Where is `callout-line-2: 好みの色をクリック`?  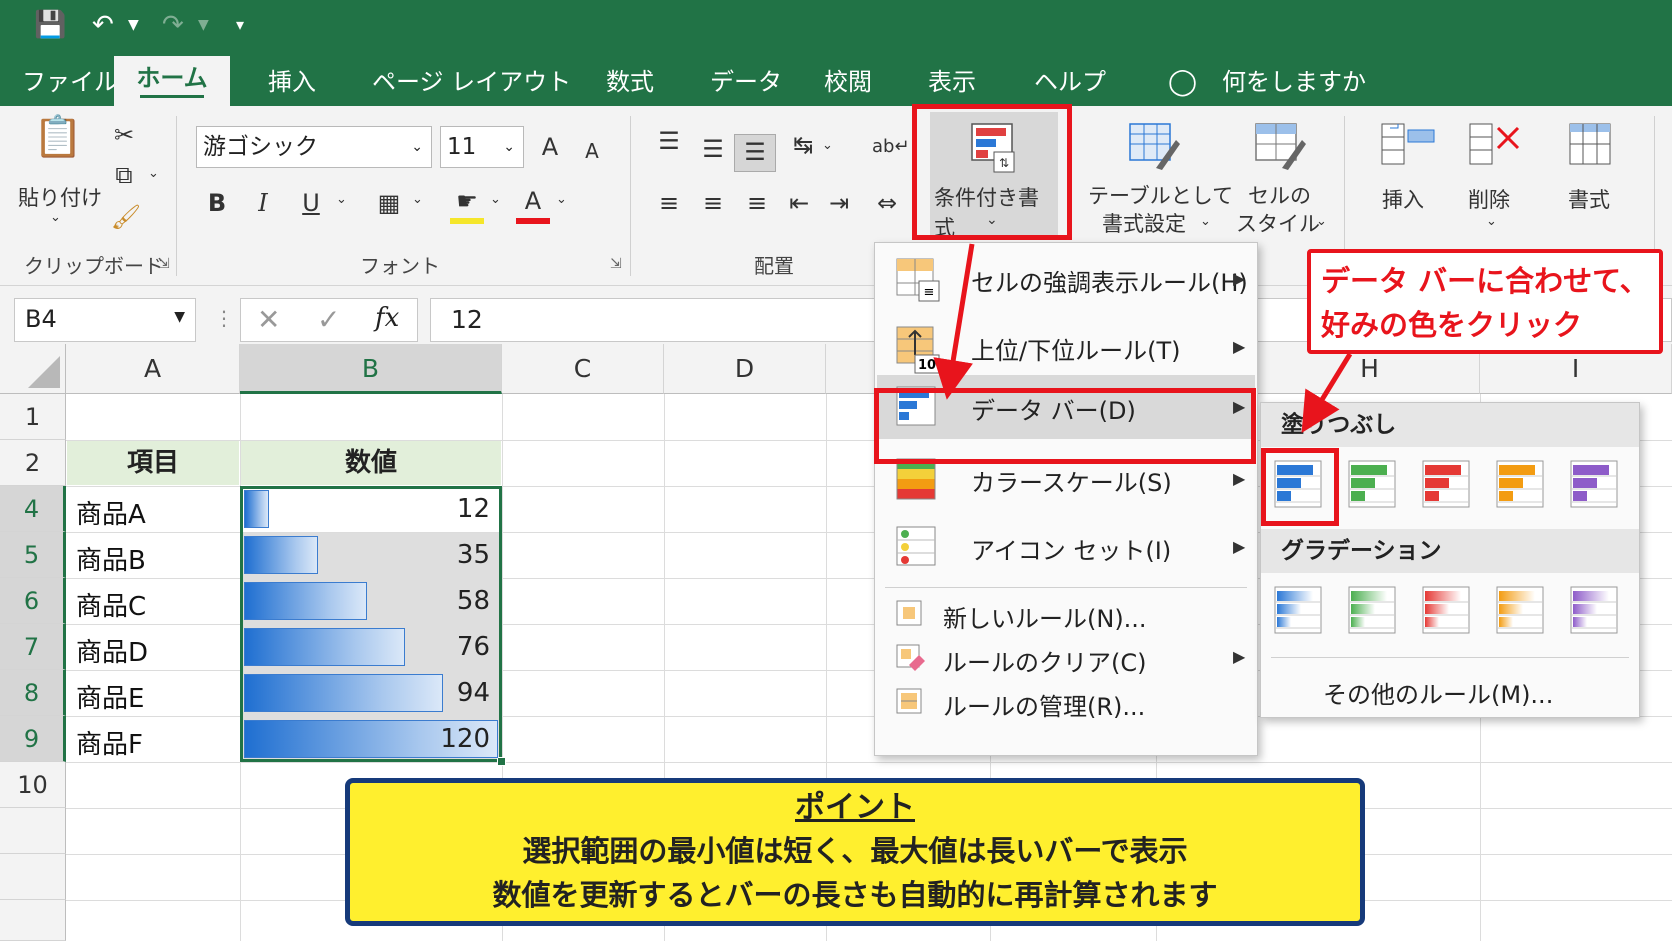
callout-line-2: 好みの色をクリック is located at coordinates (1452, 325).